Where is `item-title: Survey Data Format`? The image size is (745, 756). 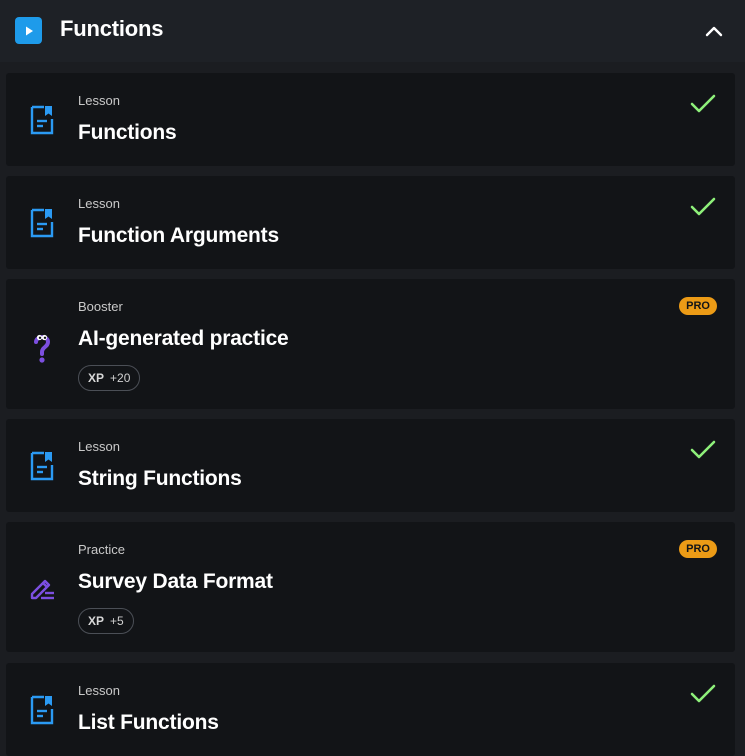 item-title: Survey Data Format is located at coordinates (175, 581).